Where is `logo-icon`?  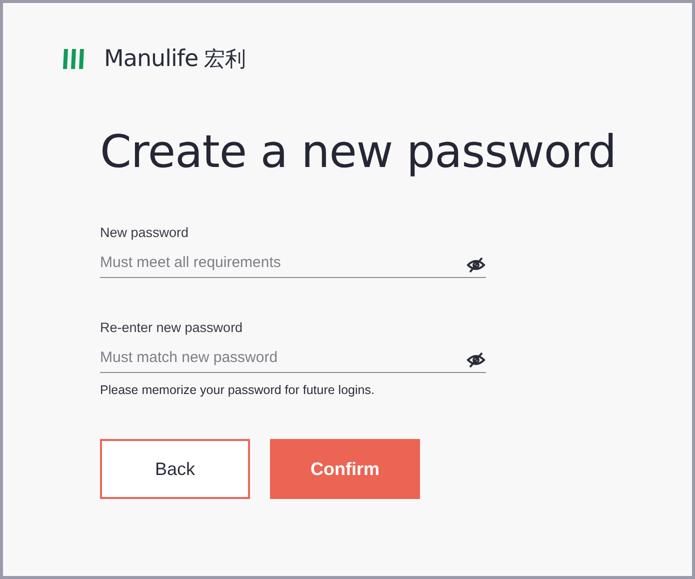
logo-icon is located at coordinates (74, 59).